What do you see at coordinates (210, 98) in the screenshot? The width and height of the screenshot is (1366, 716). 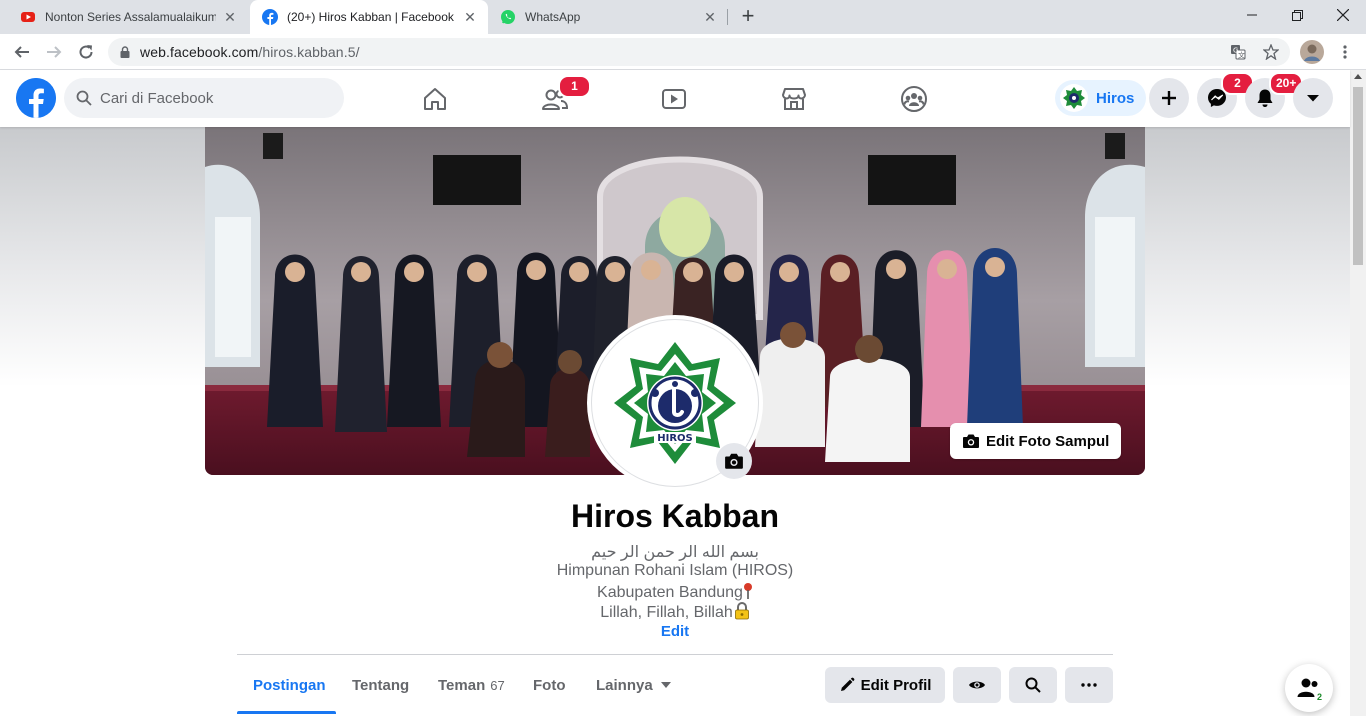 I see `search-input` at bounding box center [210, 98].